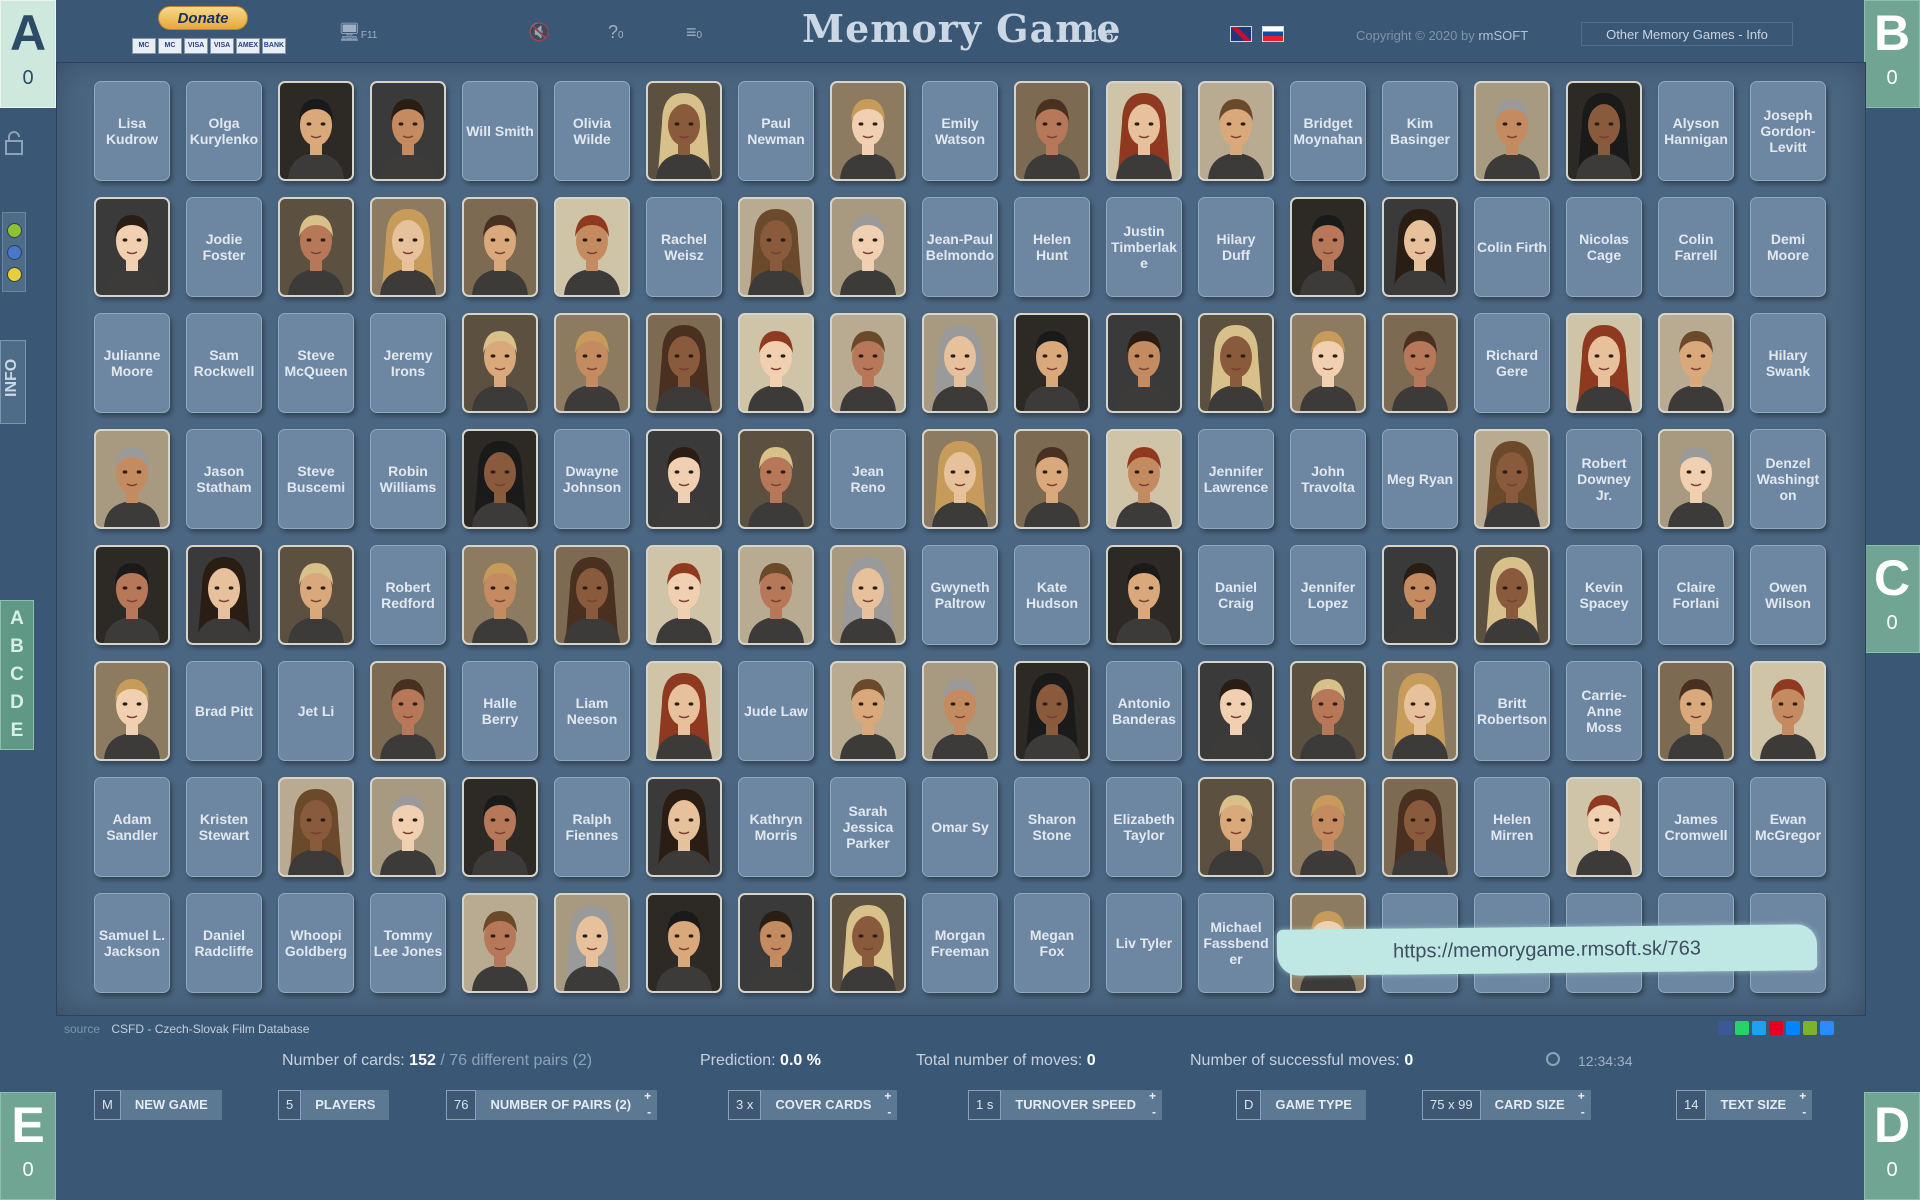 The width and height of the screenshot is (1920, 1200). What do you see at coordinates (1892, 54) in the screenshot?
I see `player-b-box: B 0` at bounding box center [1892, 54].